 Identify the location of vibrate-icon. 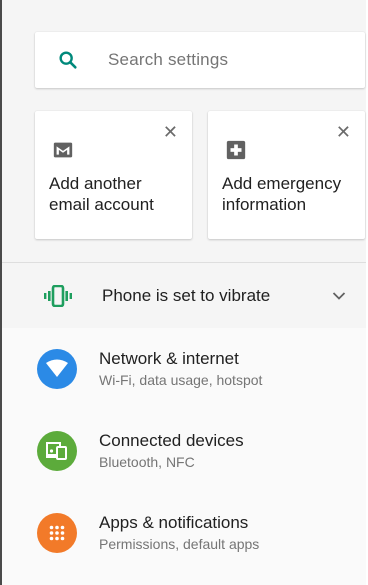
(58, 295).